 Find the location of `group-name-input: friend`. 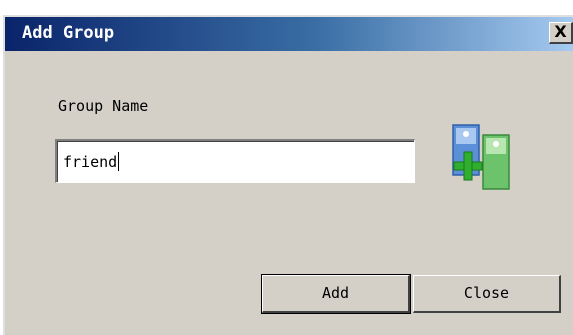

group-name-input: friend is located at coordinates (235, 161).